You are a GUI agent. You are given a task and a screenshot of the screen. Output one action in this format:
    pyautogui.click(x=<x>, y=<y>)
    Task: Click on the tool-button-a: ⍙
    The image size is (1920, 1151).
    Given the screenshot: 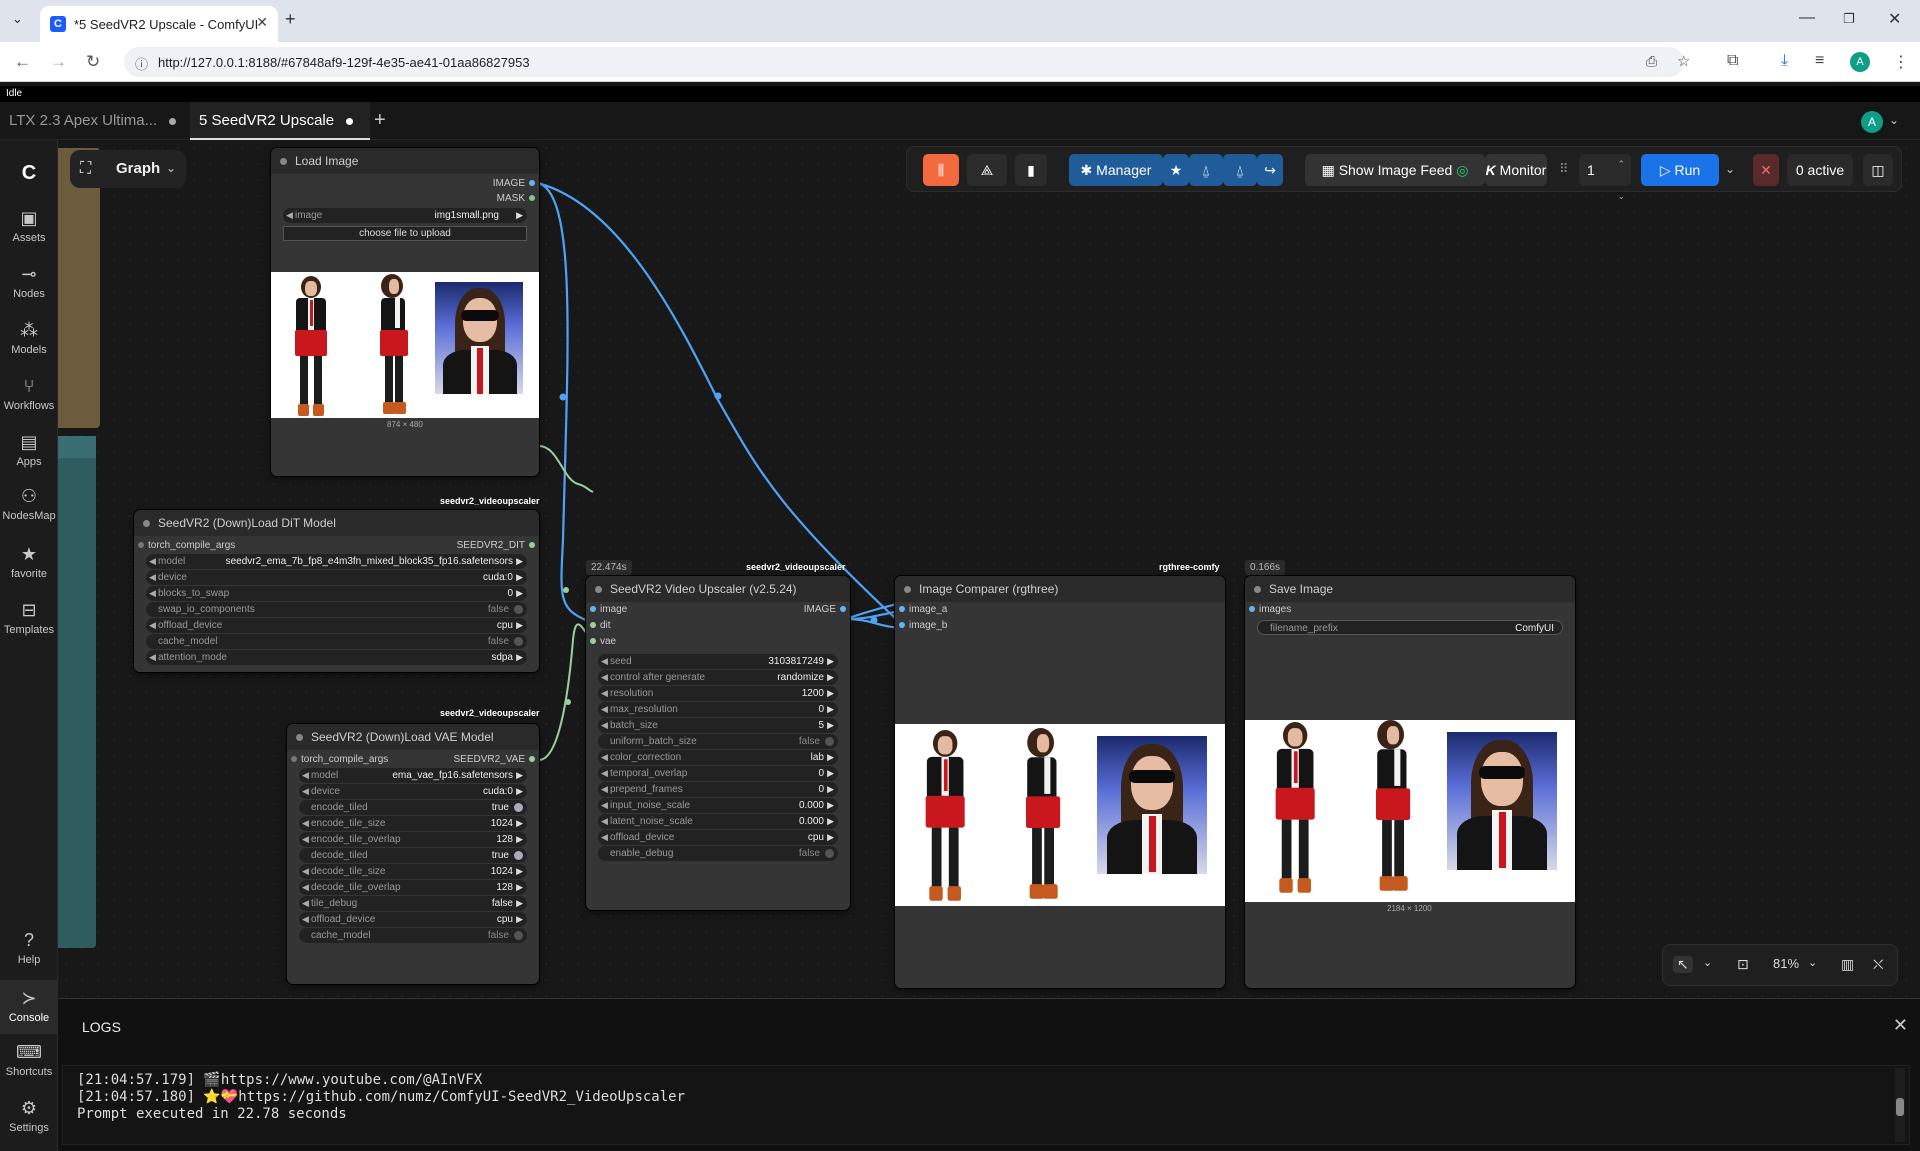 What is the action you would take?
    pyautogui.click(x=1206, y=170)
    